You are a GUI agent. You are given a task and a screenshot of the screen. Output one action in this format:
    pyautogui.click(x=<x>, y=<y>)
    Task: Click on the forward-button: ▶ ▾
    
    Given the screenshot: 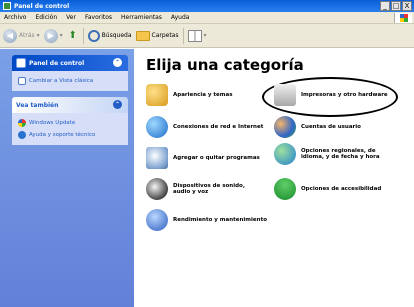 What is the action you would take?
    pyautogui.click(x=53, y=35)
    